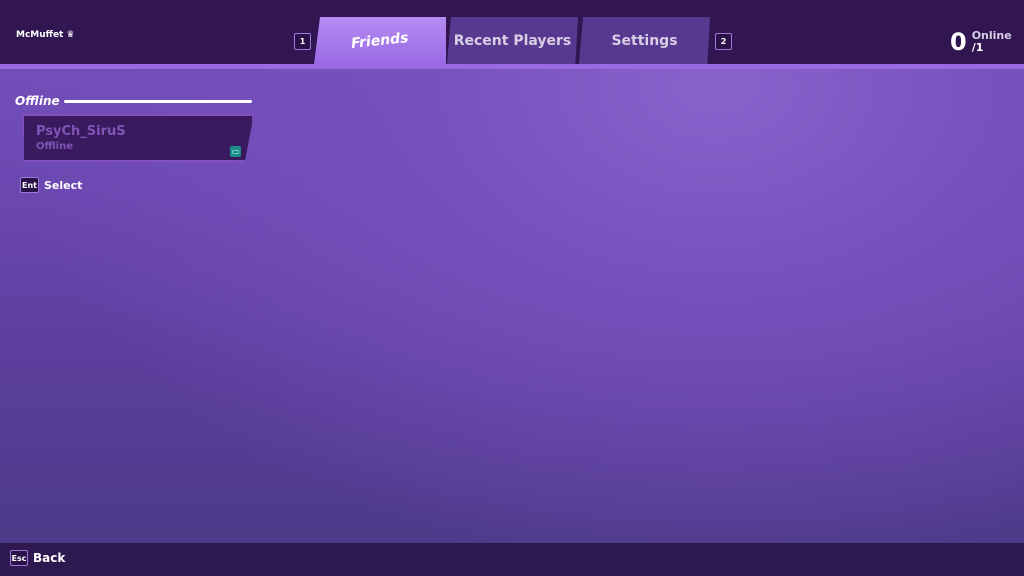  I want to click on tab-recent-players: Recent Players, so click(512, 40).